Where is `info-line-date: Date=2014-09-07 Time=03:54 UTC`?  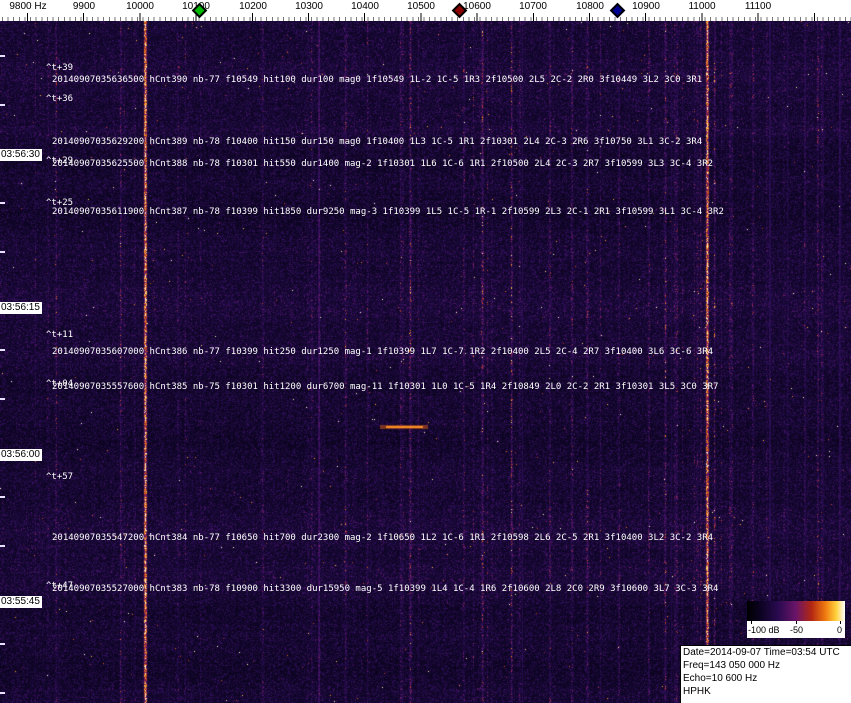 info-line-date: Date=2014-09-07 Time=03:54 UTC is located at coordinates (761, 652).